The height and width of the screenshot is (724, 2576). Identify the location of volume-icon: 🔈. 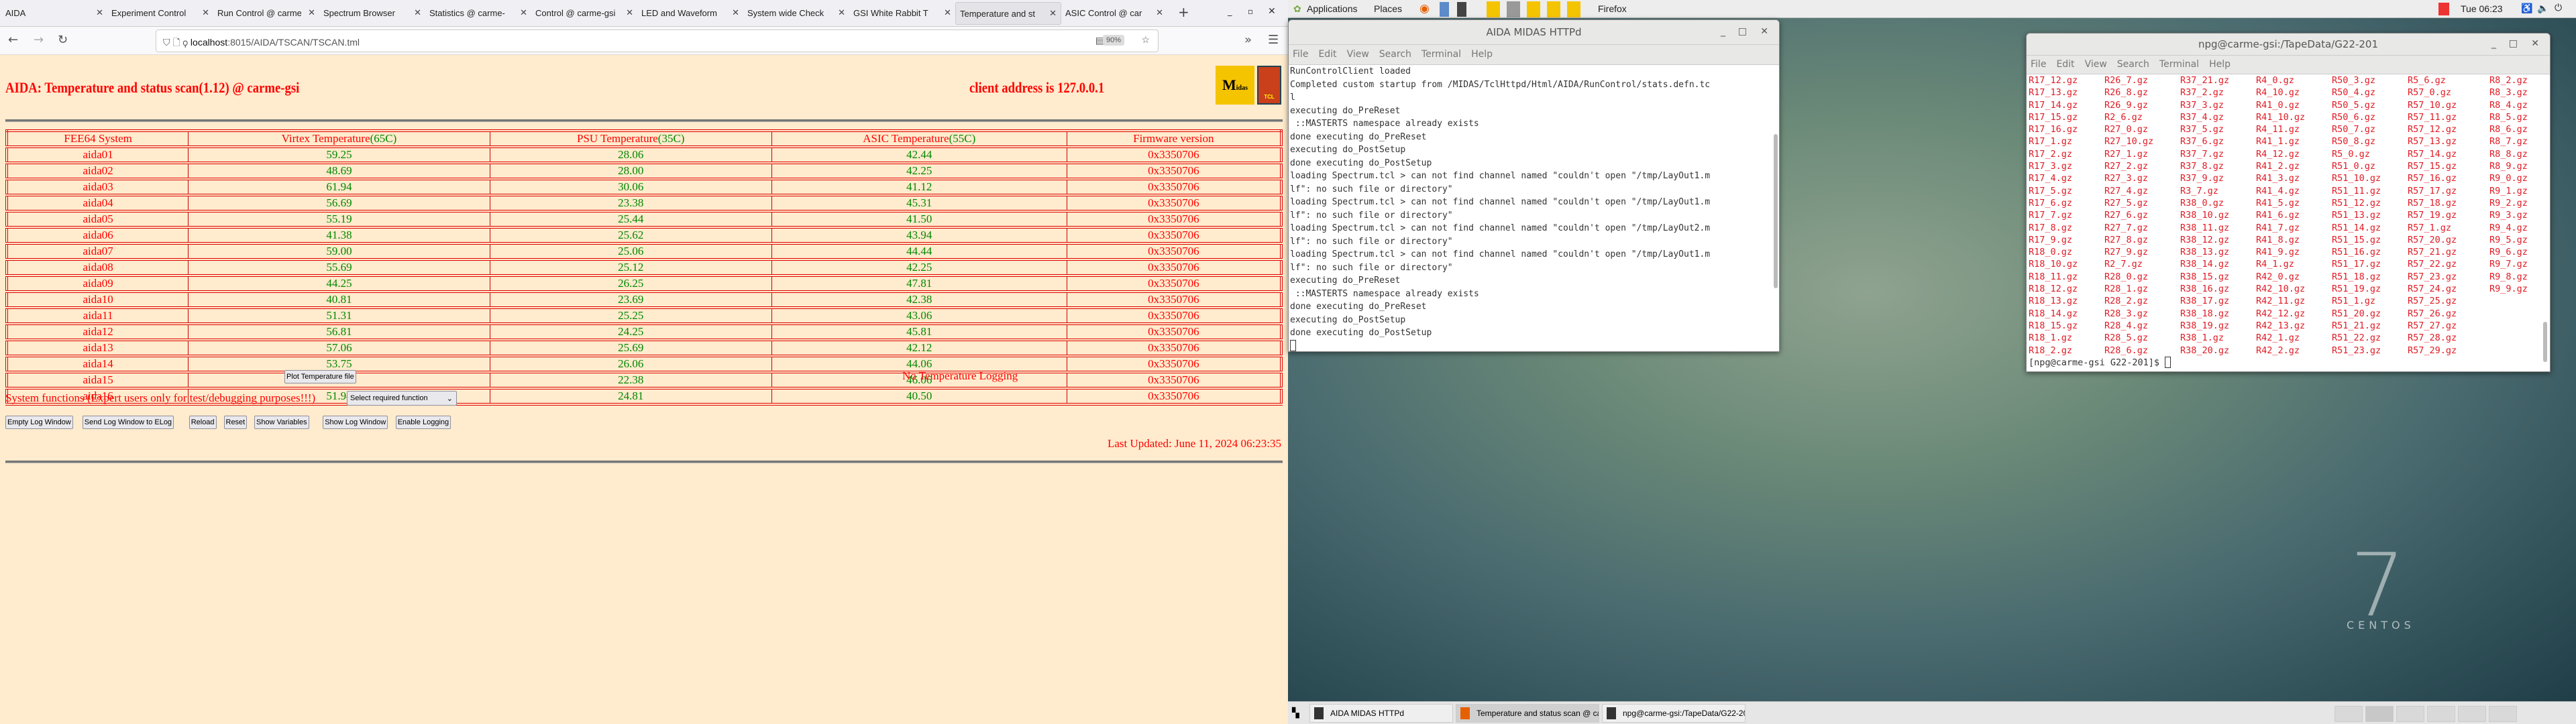
(2542, 8).